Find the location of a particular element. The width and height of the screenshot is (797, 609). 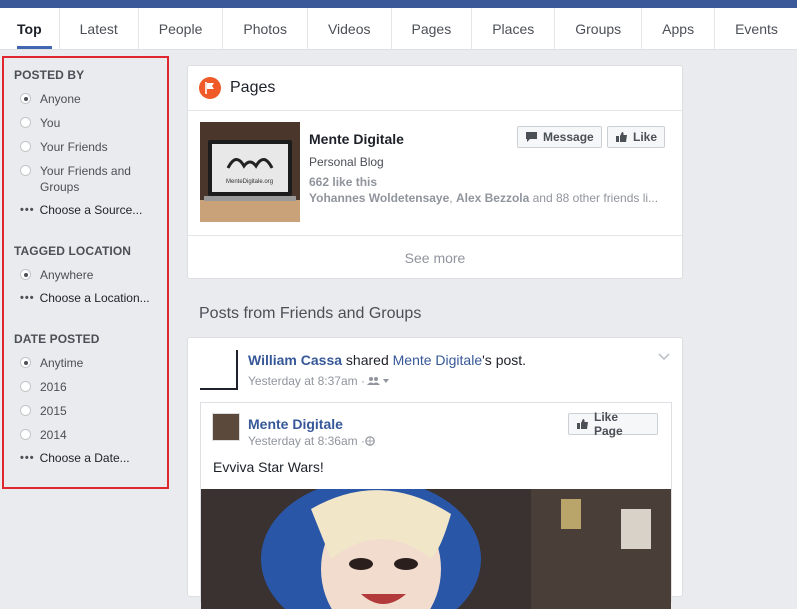

option-label: Your Friends and Groups is located at coordinates (85, 179).